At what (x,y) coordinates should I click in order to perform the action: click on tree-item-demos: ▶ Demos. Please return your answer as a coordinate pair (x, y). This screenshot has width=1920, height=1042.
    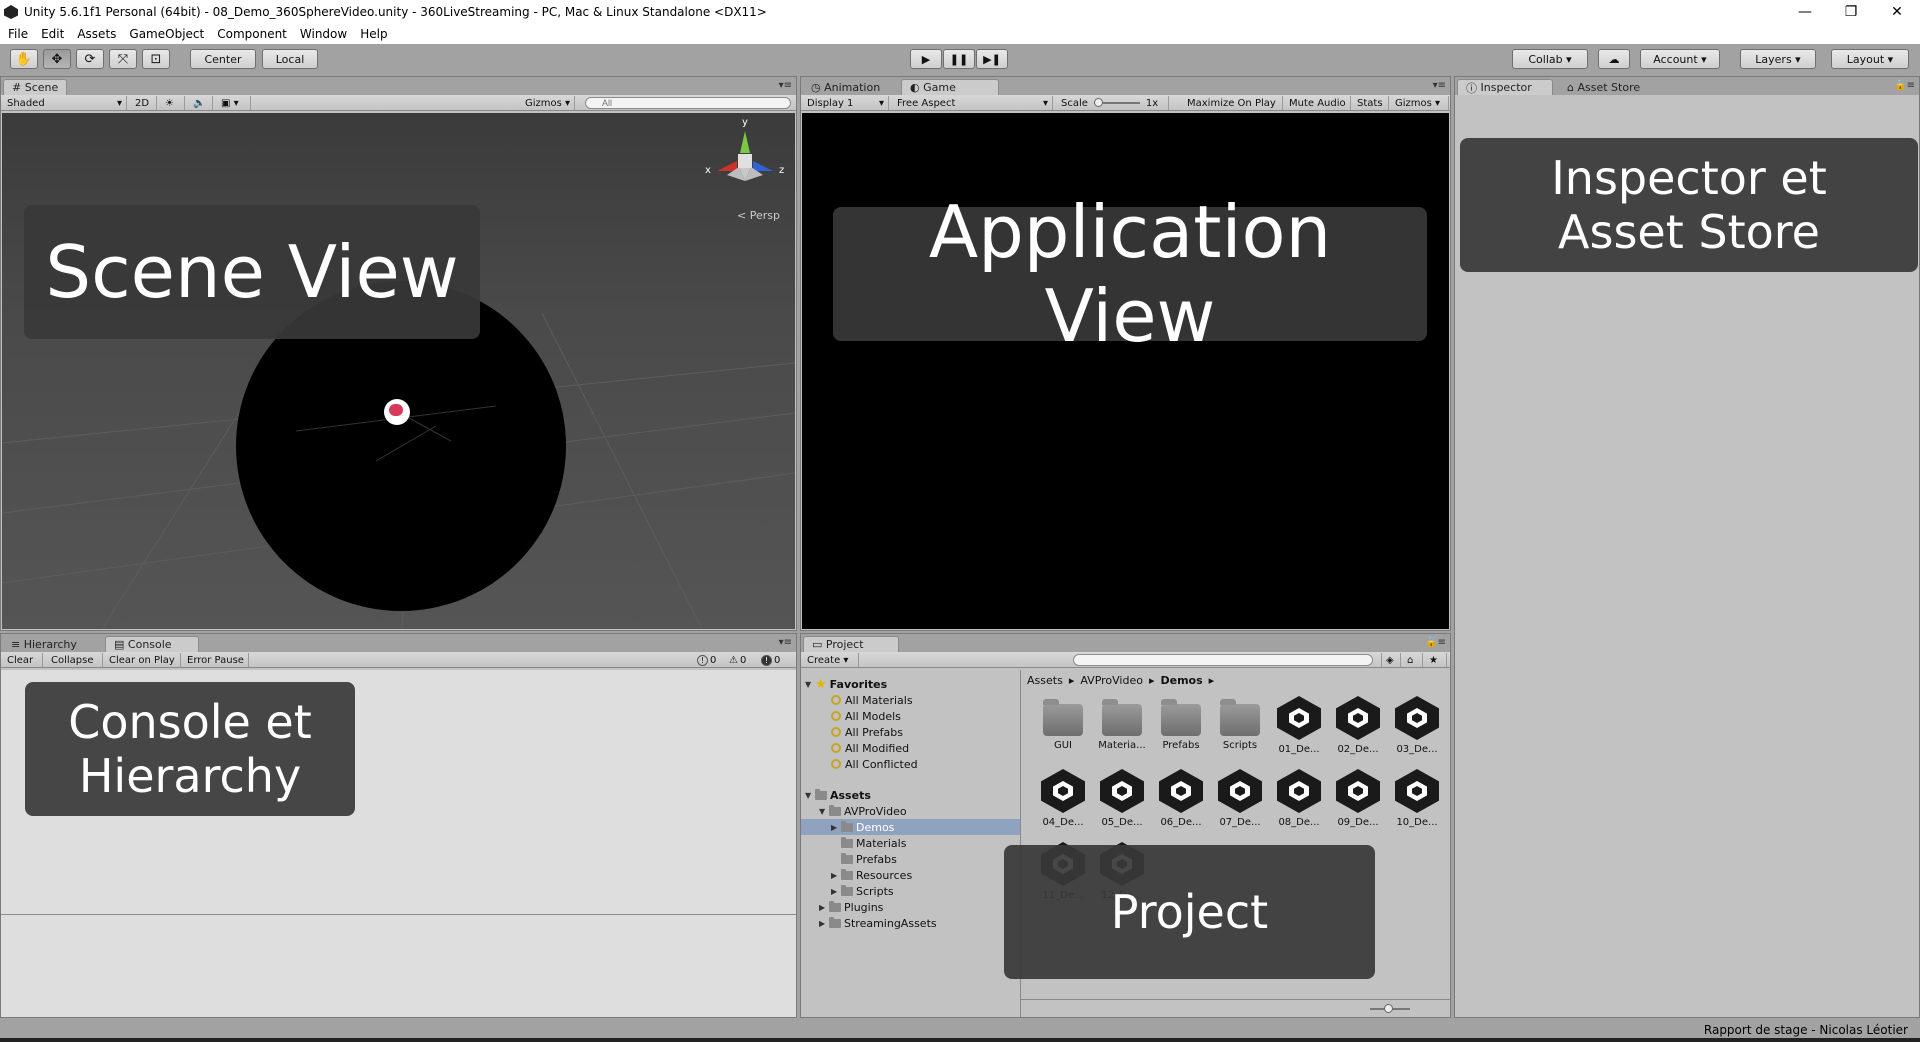
    Looking at the image, I should click on (910, 827).